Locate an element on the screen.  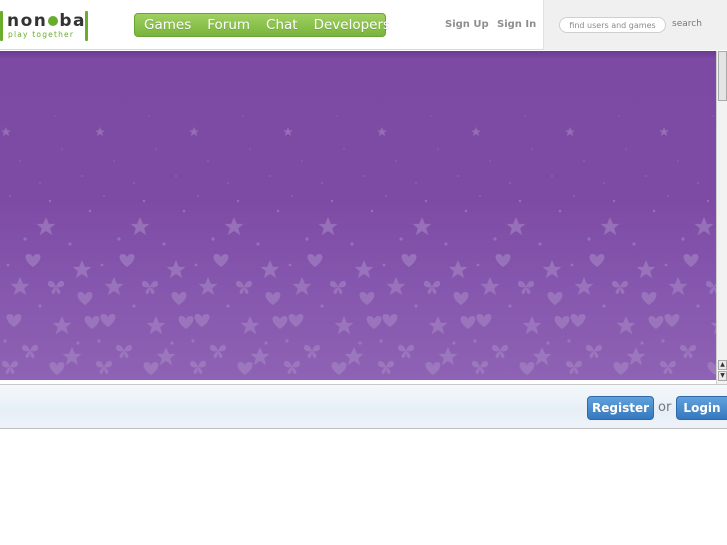
scrollbar-thumb is located at coordinates (722, 76).